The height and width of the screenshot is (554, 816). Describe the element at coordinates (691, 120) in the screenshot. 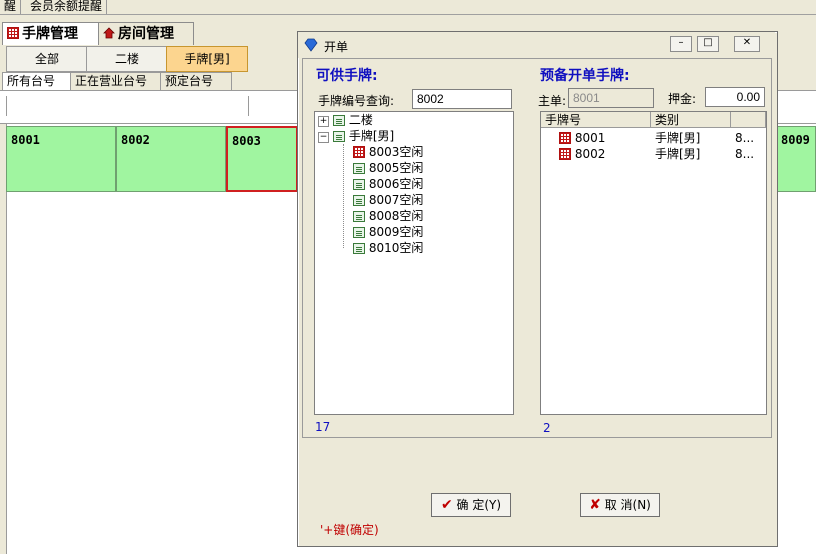

I see `column-header-type: 类别` at that location.